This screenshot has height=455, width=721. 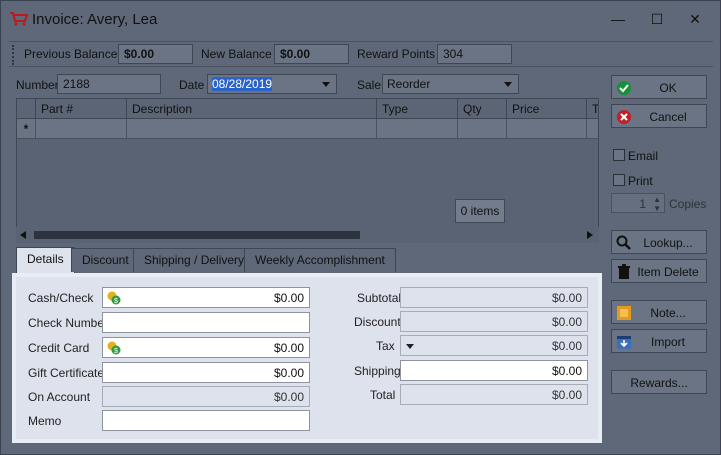 I want to click on discount-label: Discount, so click(x=377, y=322).